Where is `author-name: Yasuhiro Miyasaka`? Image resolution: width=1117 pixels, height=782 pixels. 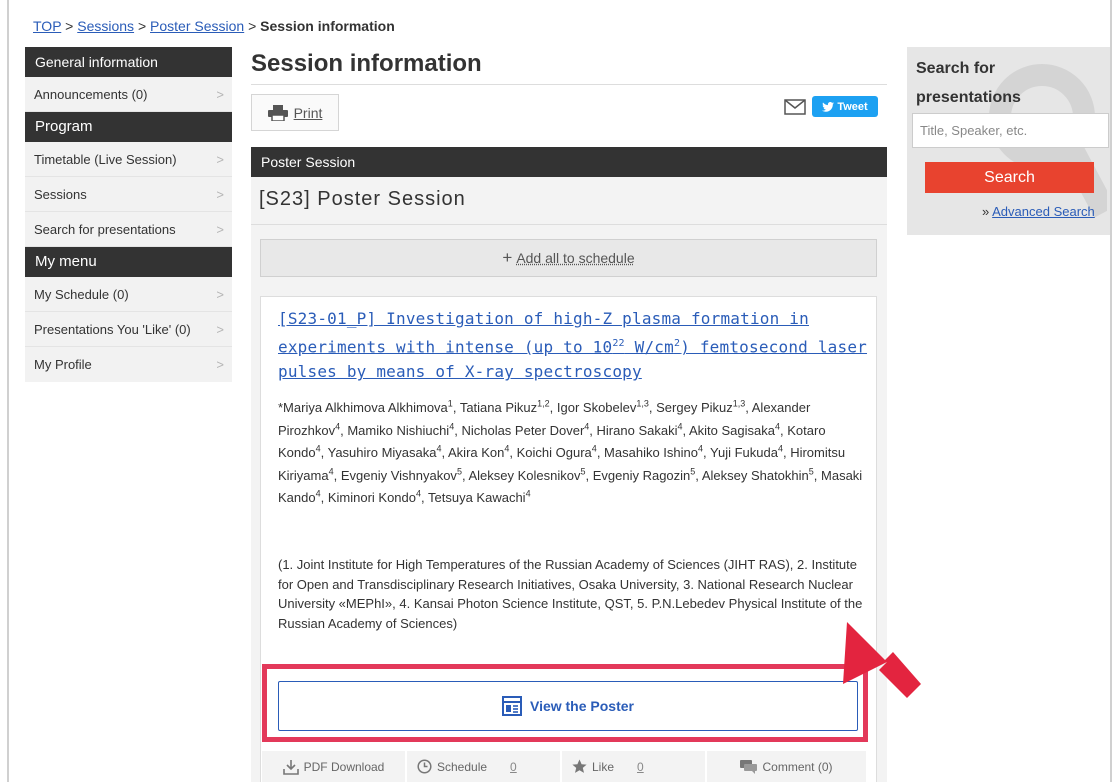
author-name: Yasuhiro Miyasaka is located at coordinates (382, 452).